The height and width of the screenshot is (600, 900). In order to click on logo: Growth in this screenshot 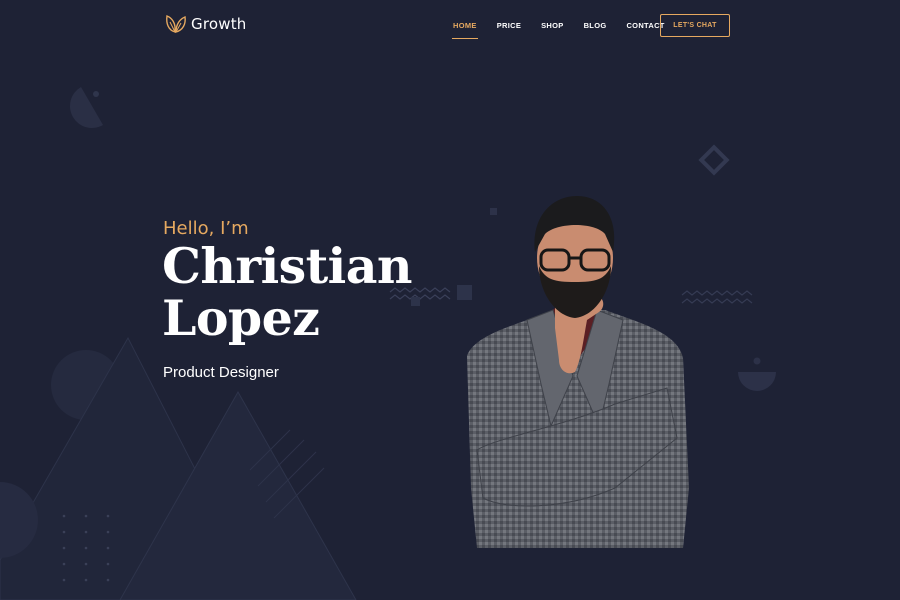, I will do `click(206, 24)`.